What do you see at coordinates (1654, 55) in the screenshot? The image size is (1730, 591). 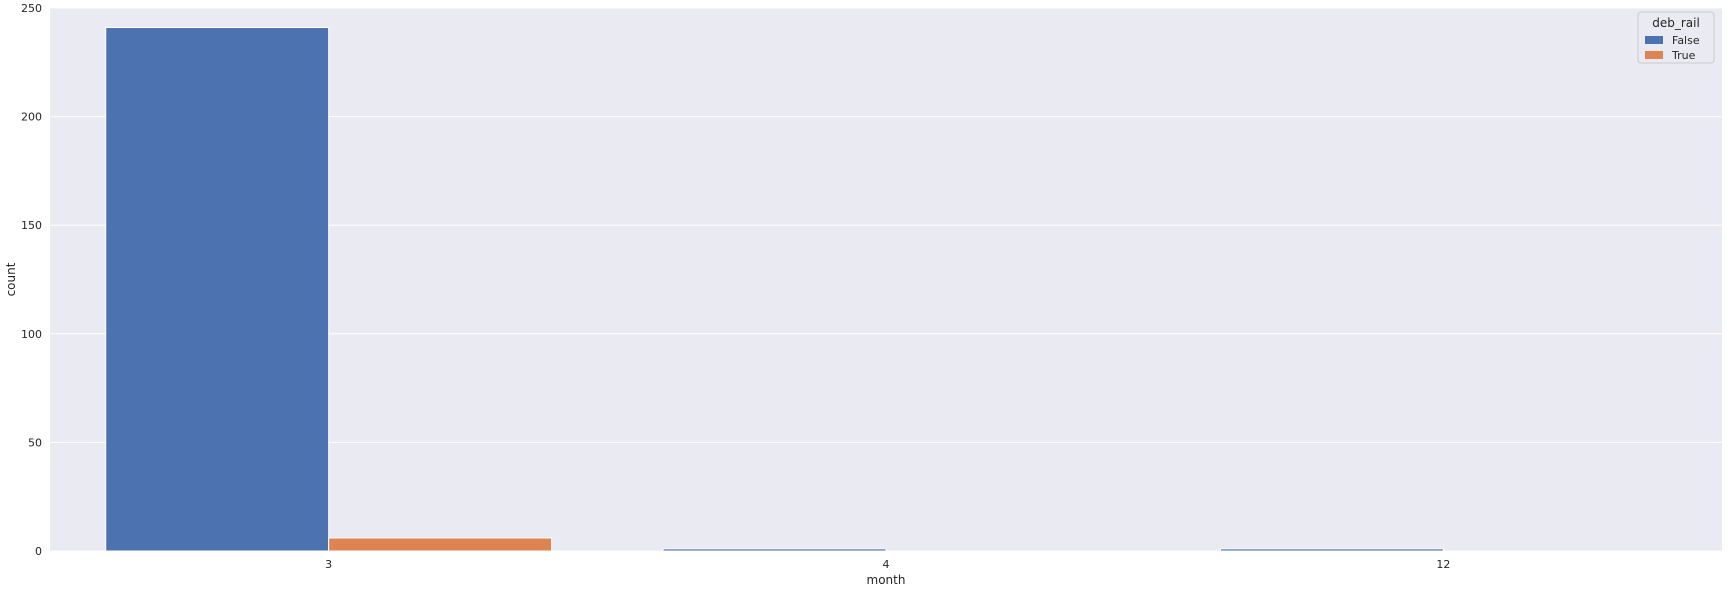 I see `legend-swatch-true` at bounding box center [1654, 55].